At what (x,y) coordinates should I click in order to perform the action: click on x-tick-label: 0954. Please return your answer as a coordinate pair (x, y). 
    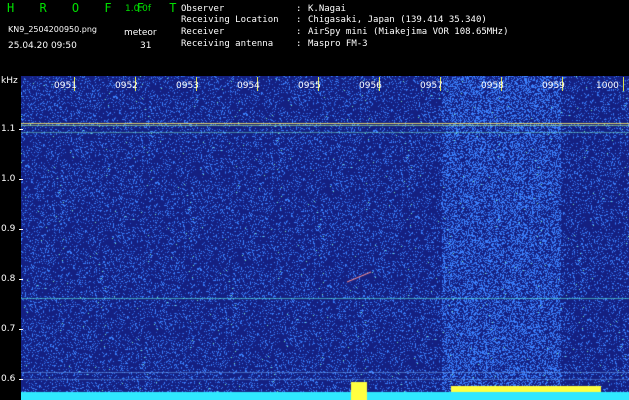
    Looking at the image, I should click on (248, 86).